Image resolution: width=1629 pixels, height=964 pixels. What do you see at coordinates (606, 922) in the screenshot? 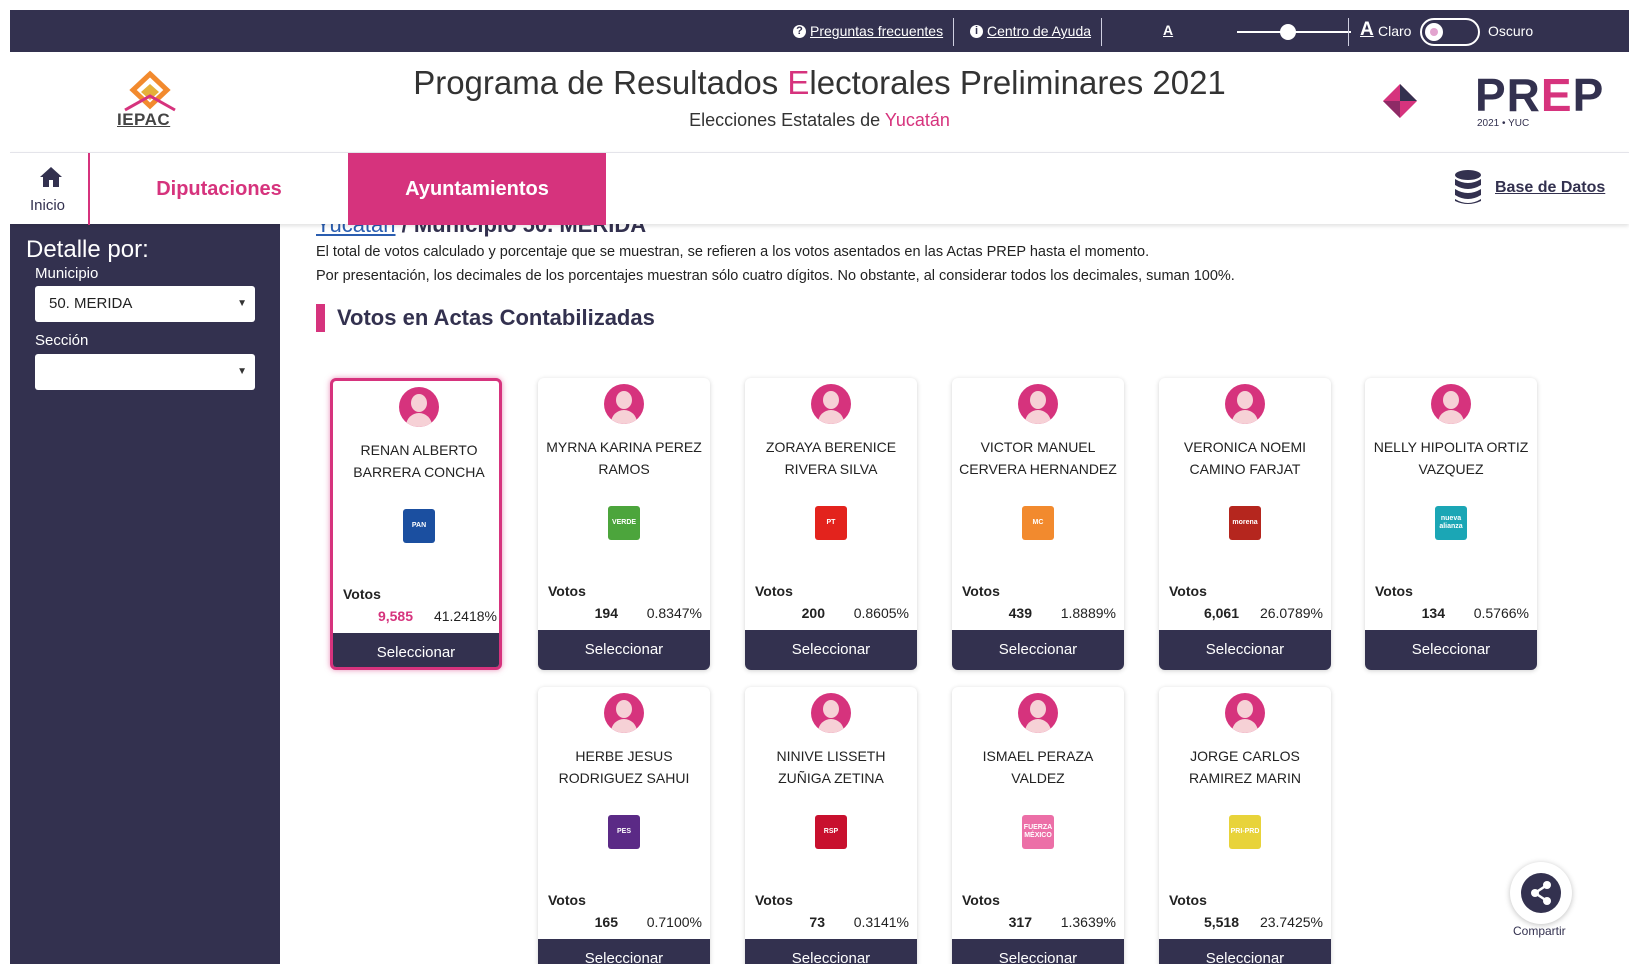
I see `vote-count: 165` at bounding box center [606, 922].